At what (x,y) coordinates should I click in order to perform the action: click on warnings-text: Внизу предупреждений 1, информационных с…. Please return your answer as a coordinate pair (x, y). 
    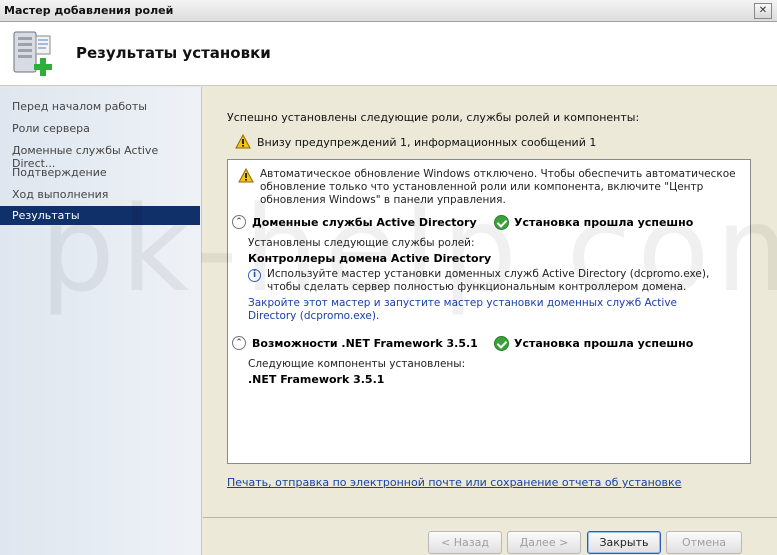
    Looking at the image, I should click on (427, 142).